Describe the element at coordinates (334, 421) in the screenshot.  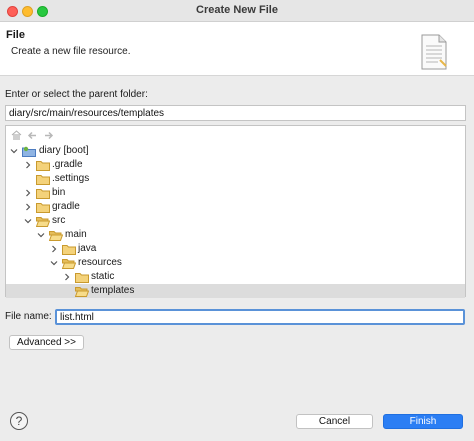
I see `cancel-button: Cancel` at that location.